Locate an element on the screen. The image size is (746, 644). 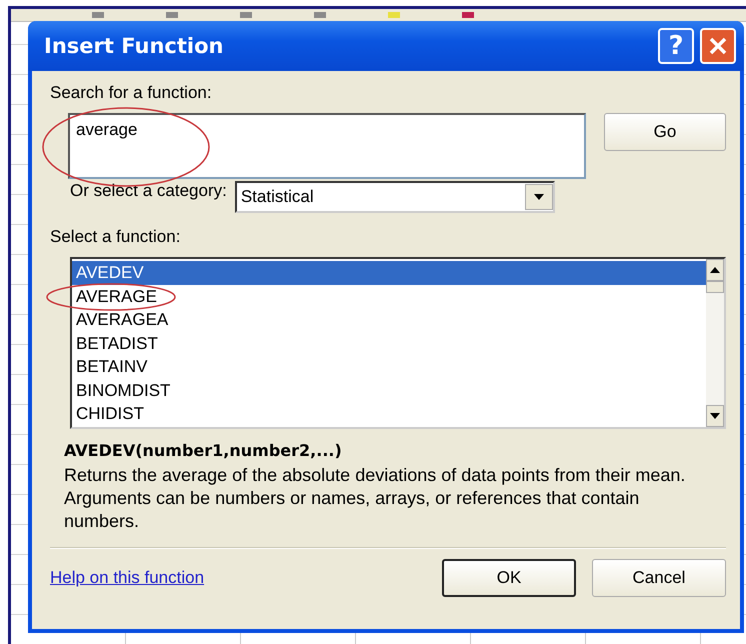
scroll-down-button is located at coordinates (715, 416).